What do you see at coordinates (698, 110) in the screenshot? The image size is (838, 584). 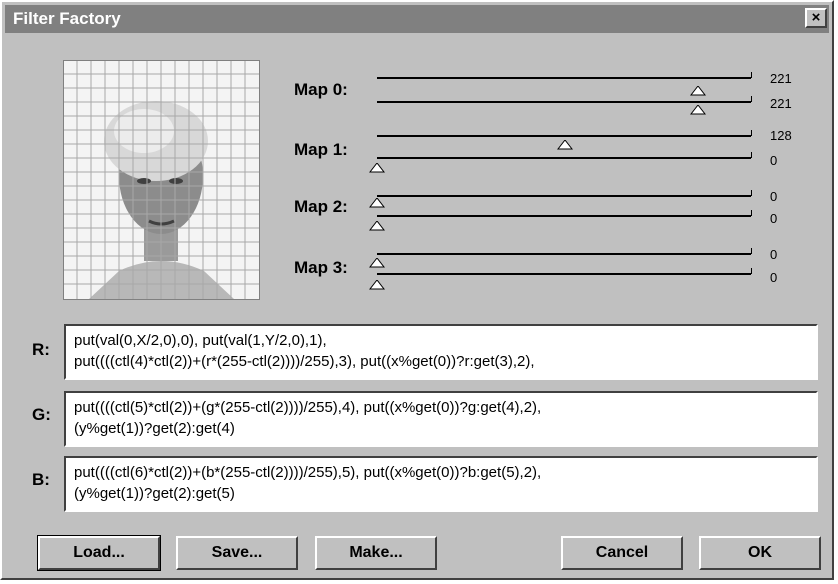 I see `map0-slider-b-thumb` at bounding box center [698, 110].